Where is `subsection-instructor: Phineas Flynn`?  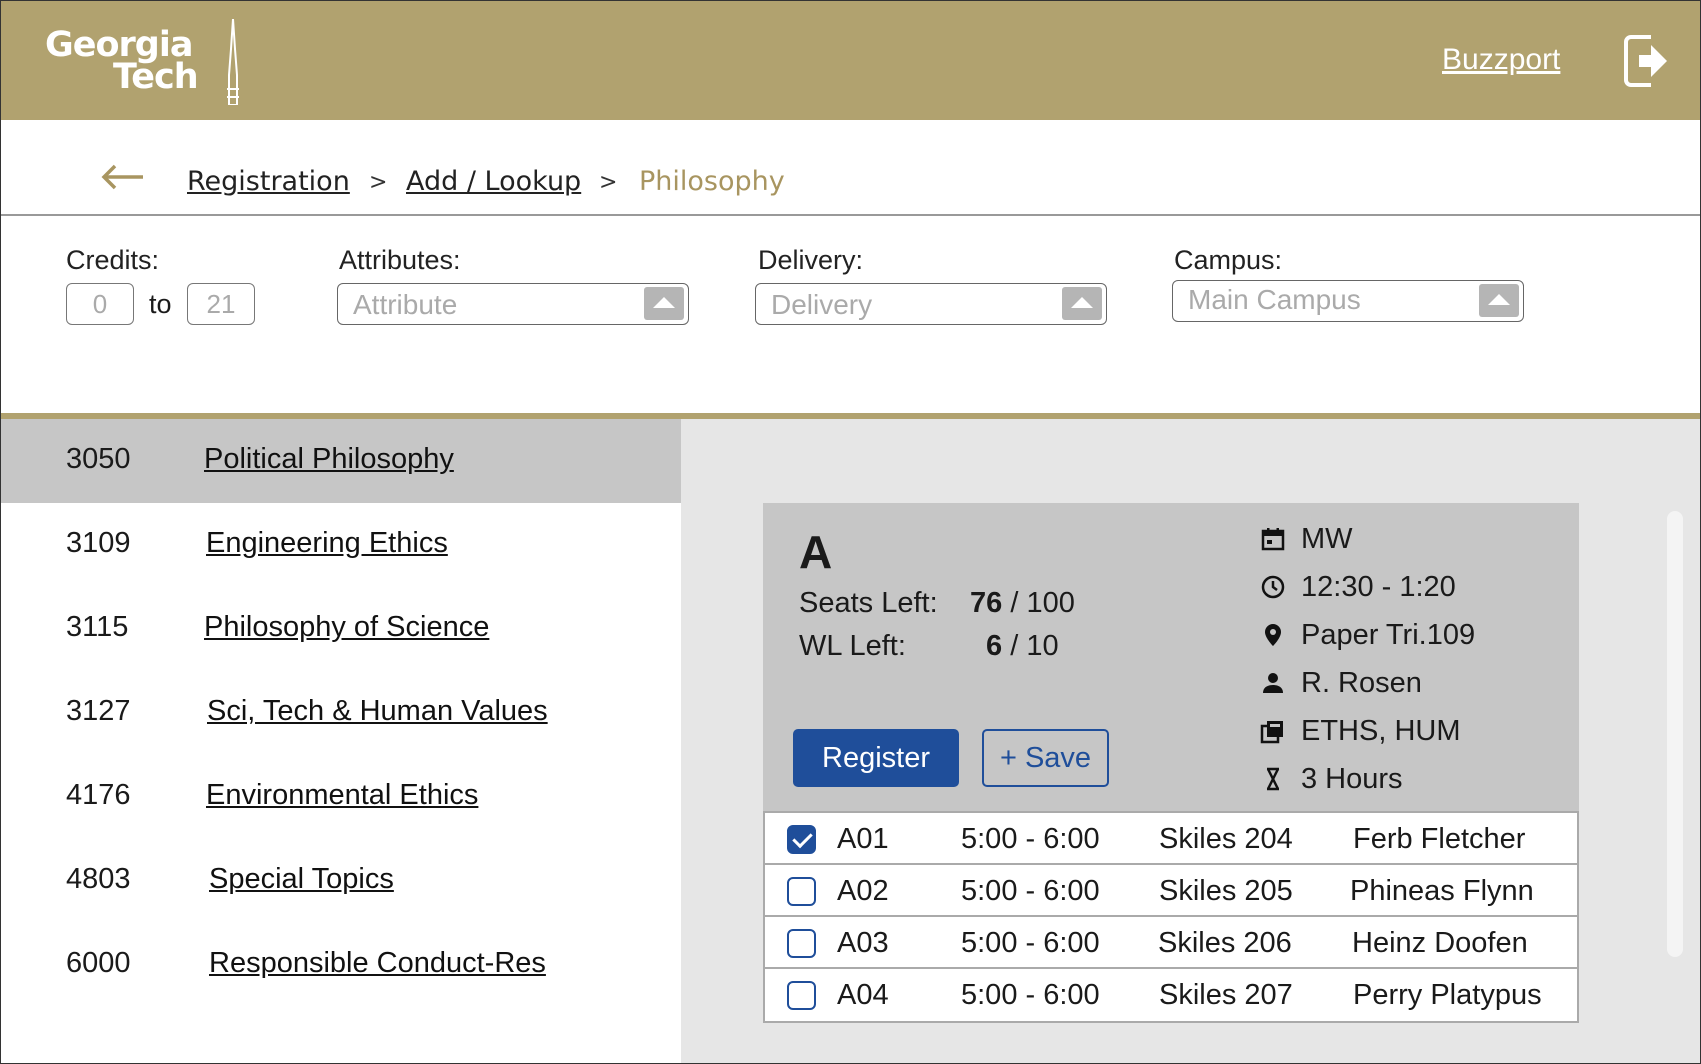
subsection-instructor: Phineas Flynn is located at coordinates (1442, 891).